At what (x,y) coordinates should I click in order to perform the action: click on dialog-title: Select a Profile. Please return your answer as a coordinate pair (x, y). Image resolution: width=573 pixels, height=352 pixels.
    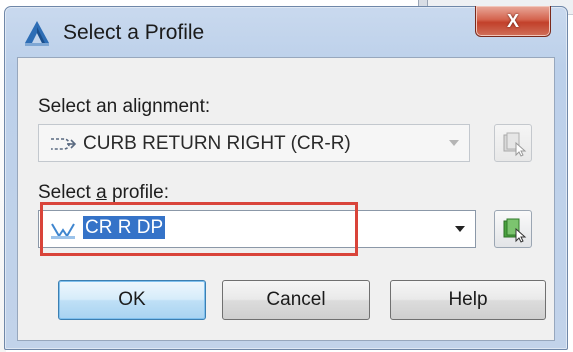
    Looking at the image, I should click on (134, 32).